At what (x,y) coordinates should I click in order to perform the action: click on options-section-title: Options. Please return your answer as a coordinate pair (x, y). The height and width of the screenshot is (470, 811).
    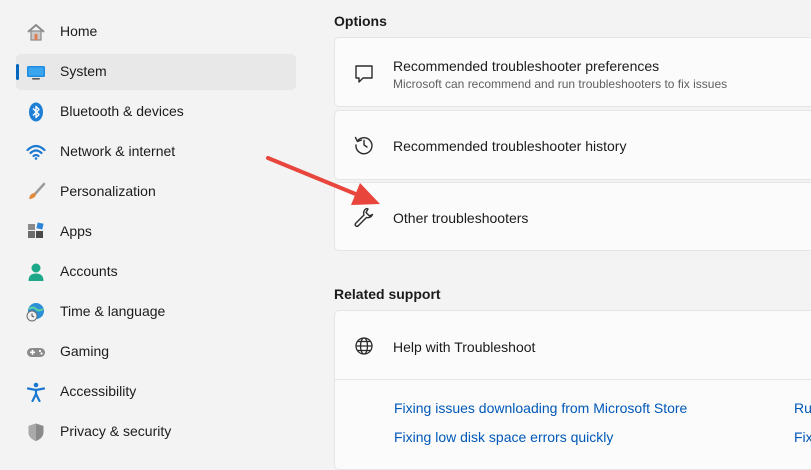
    Looking at the image, I should click on (360, 21).